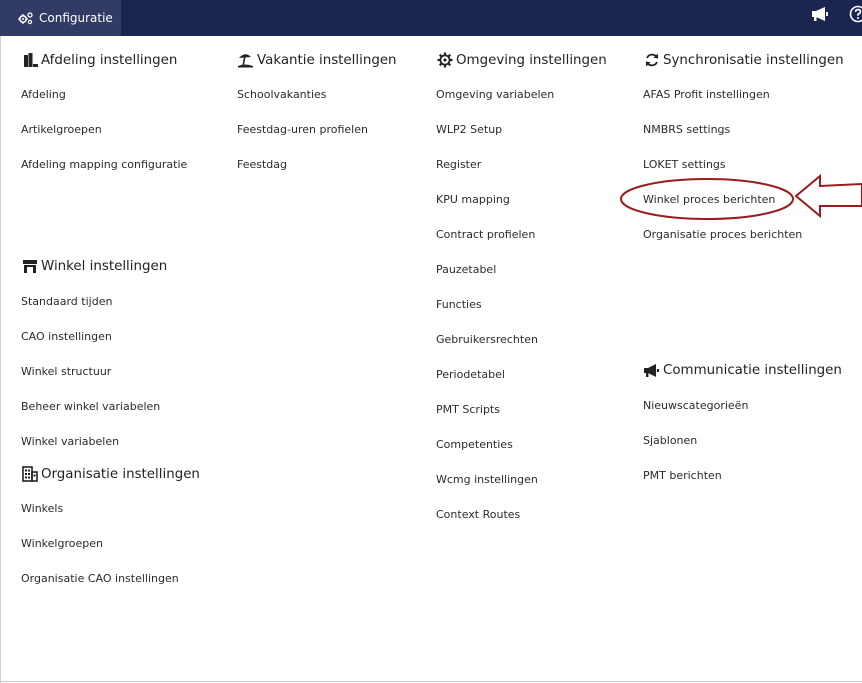 The image size is (862, 683). What do you see at coordinates (66, 372) in the screenshot?
I see `link-winkel-structuur: Winkel structuur` at bounding box center [66, 372].